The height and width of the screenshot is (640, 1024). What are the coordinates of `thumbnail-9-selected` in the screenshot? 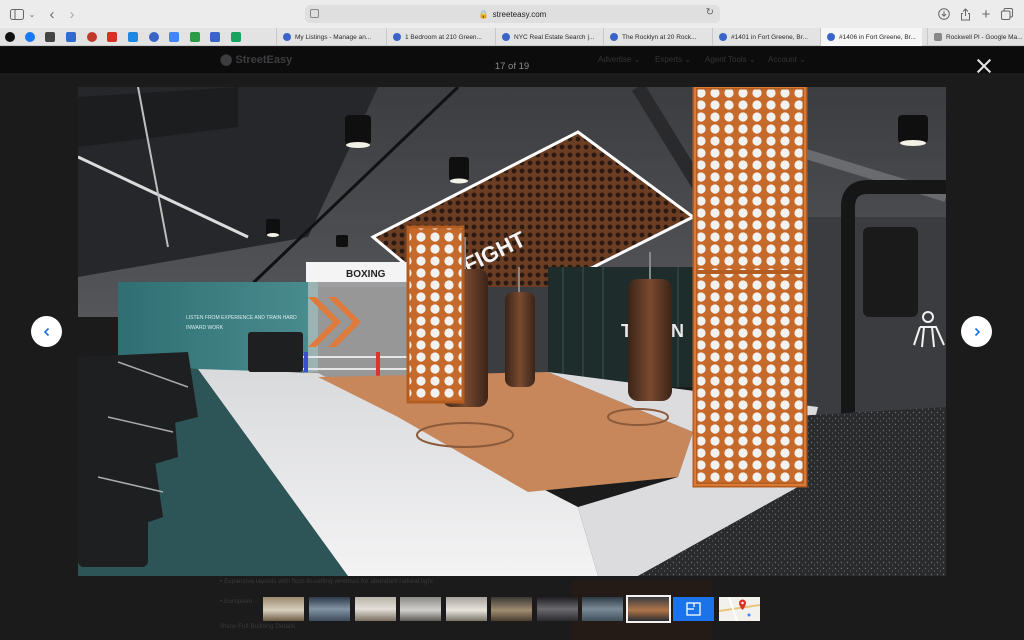 It's located at (648, 609).